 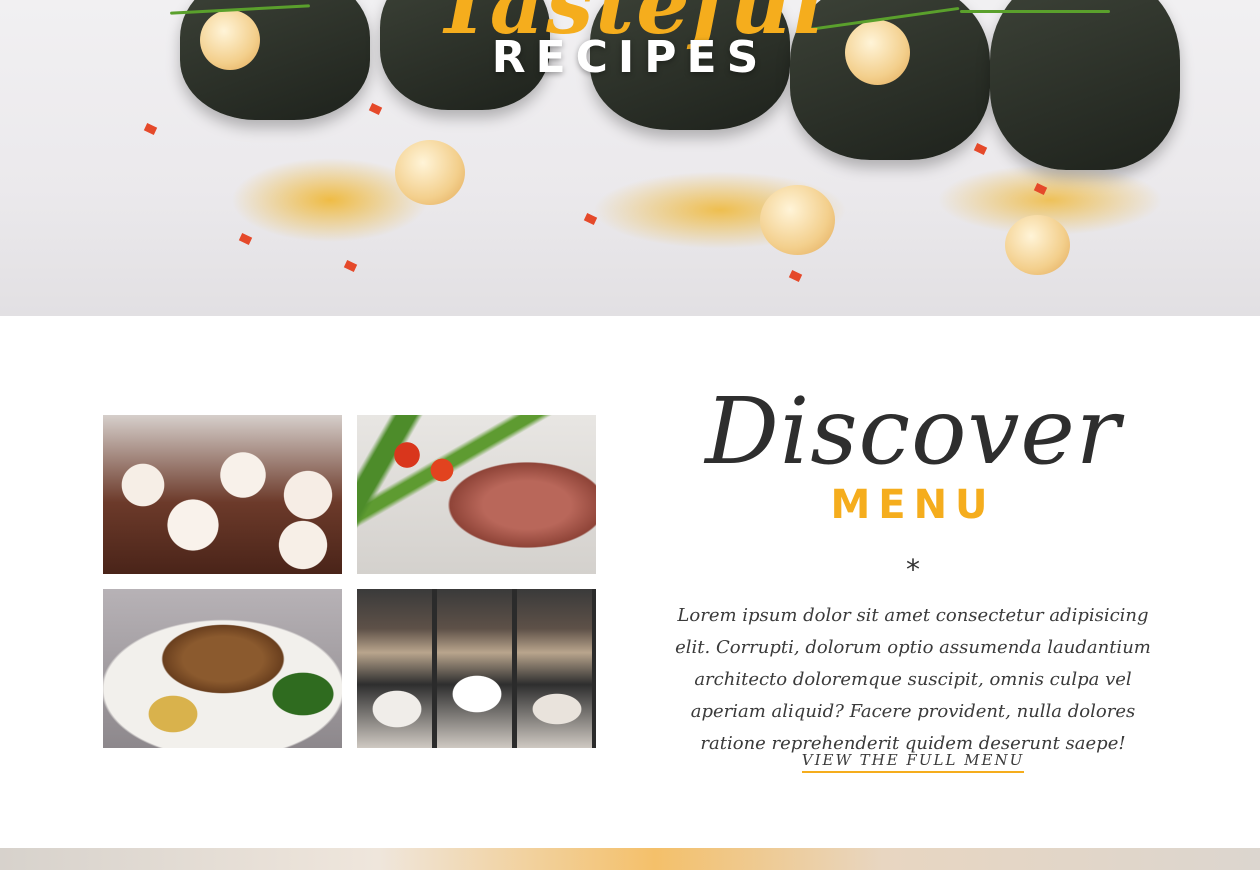 I want to click on view-full-menu-link: VIEW THE FULL MENU, so click(x=913, y=762).